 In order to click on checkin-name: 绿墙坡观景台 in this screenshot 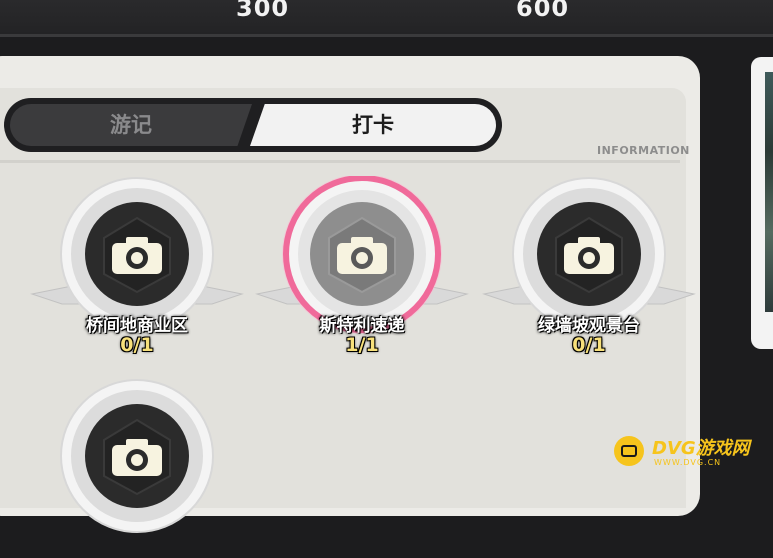, I will do `click(589, 326)`.